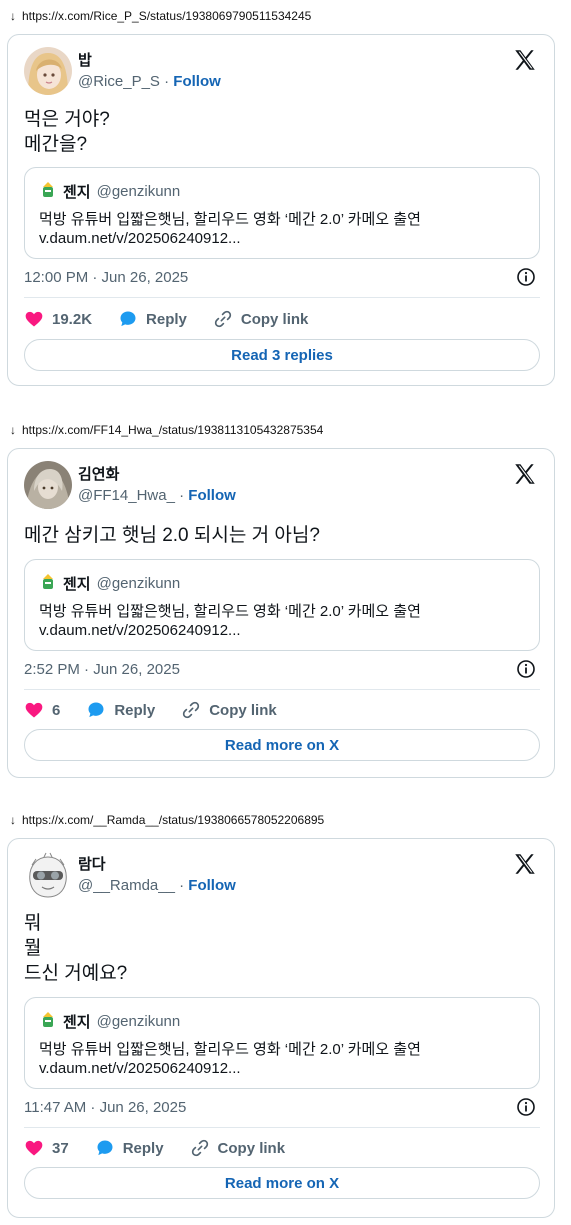 The image size is (571, 1225). What do you see at coordinates (67, 132) in the screenshot?
I see `tweet-text: 먹은 거야? 메간을?` at bounding box center [67, 132].